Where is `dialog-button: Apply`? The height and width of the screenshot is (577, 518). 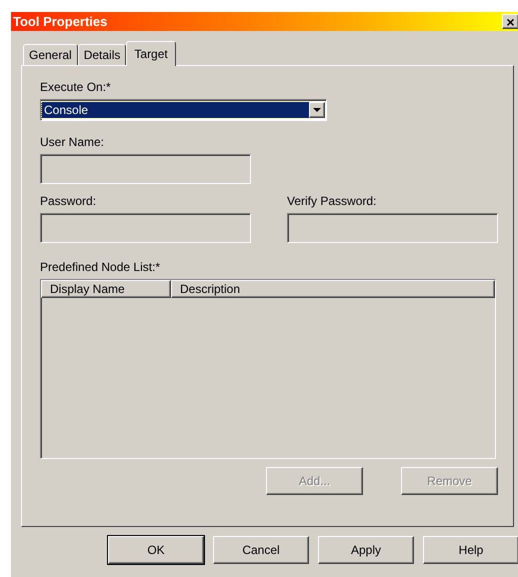 dialog-button: Apply is located at coordinates (366, 550).